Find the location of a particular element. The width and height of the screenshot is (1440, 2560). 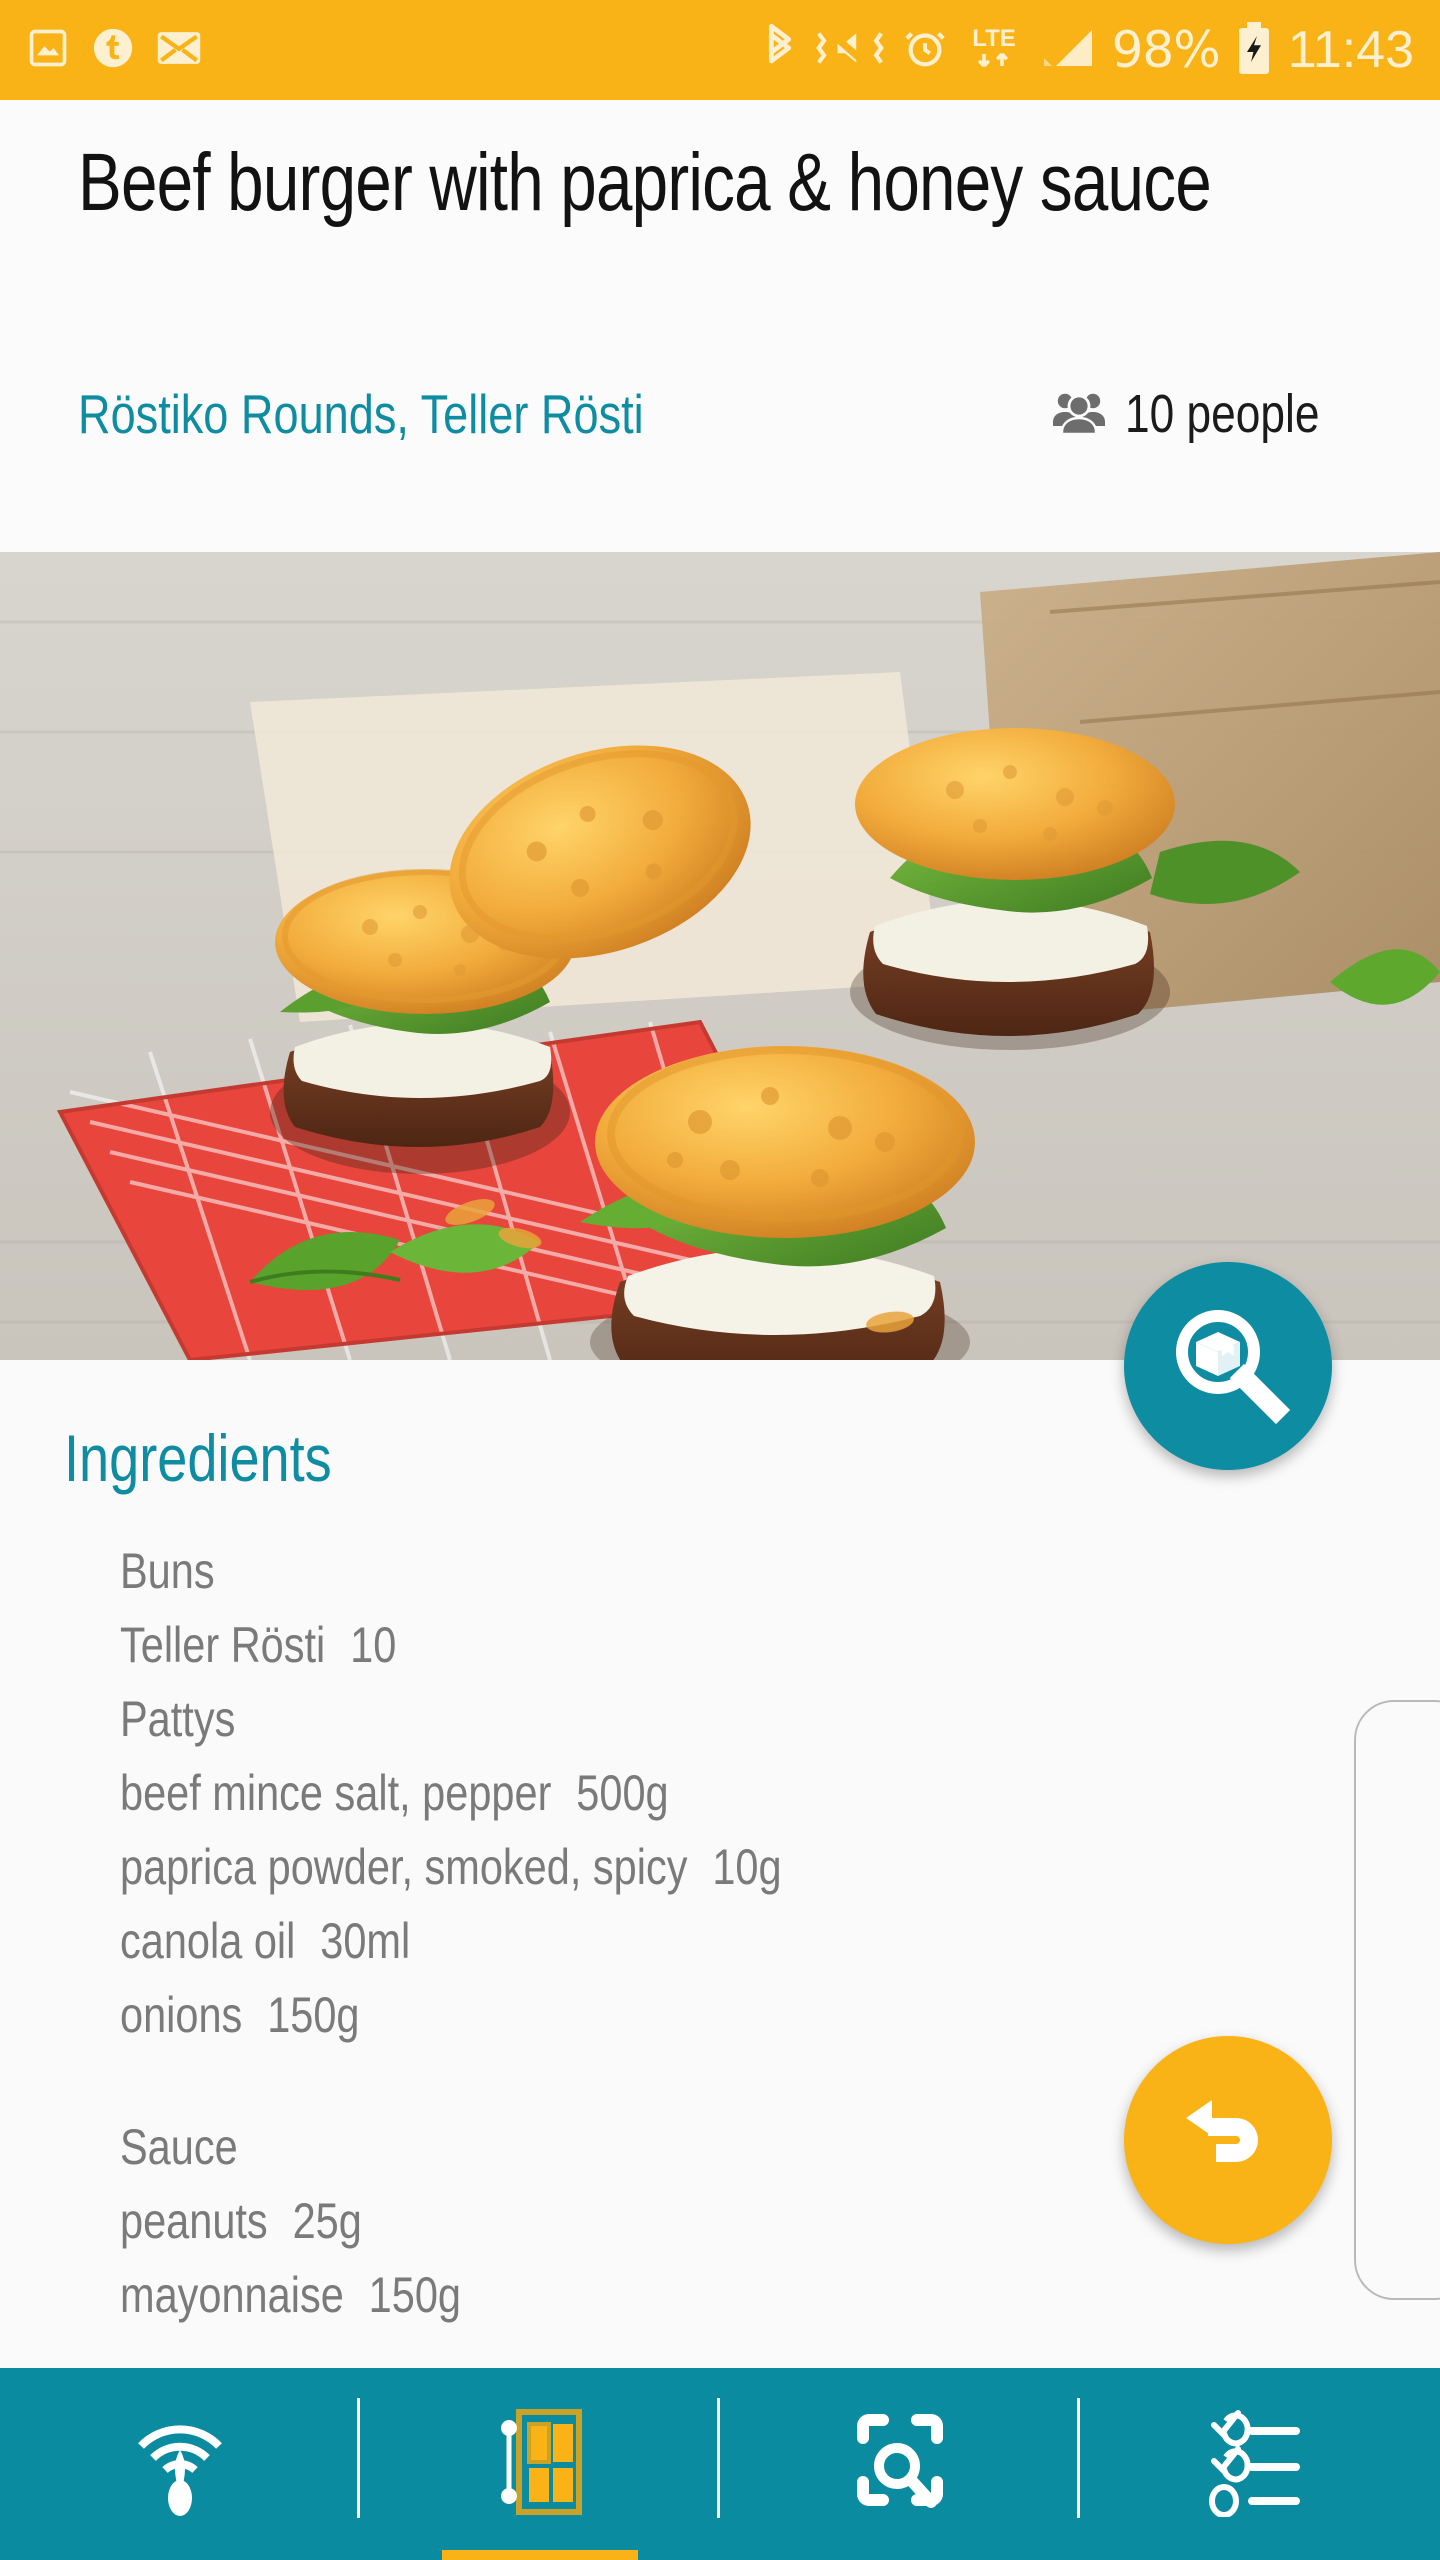

ingredient-item: peanuts 25g is located at coordinates (668, 2221).